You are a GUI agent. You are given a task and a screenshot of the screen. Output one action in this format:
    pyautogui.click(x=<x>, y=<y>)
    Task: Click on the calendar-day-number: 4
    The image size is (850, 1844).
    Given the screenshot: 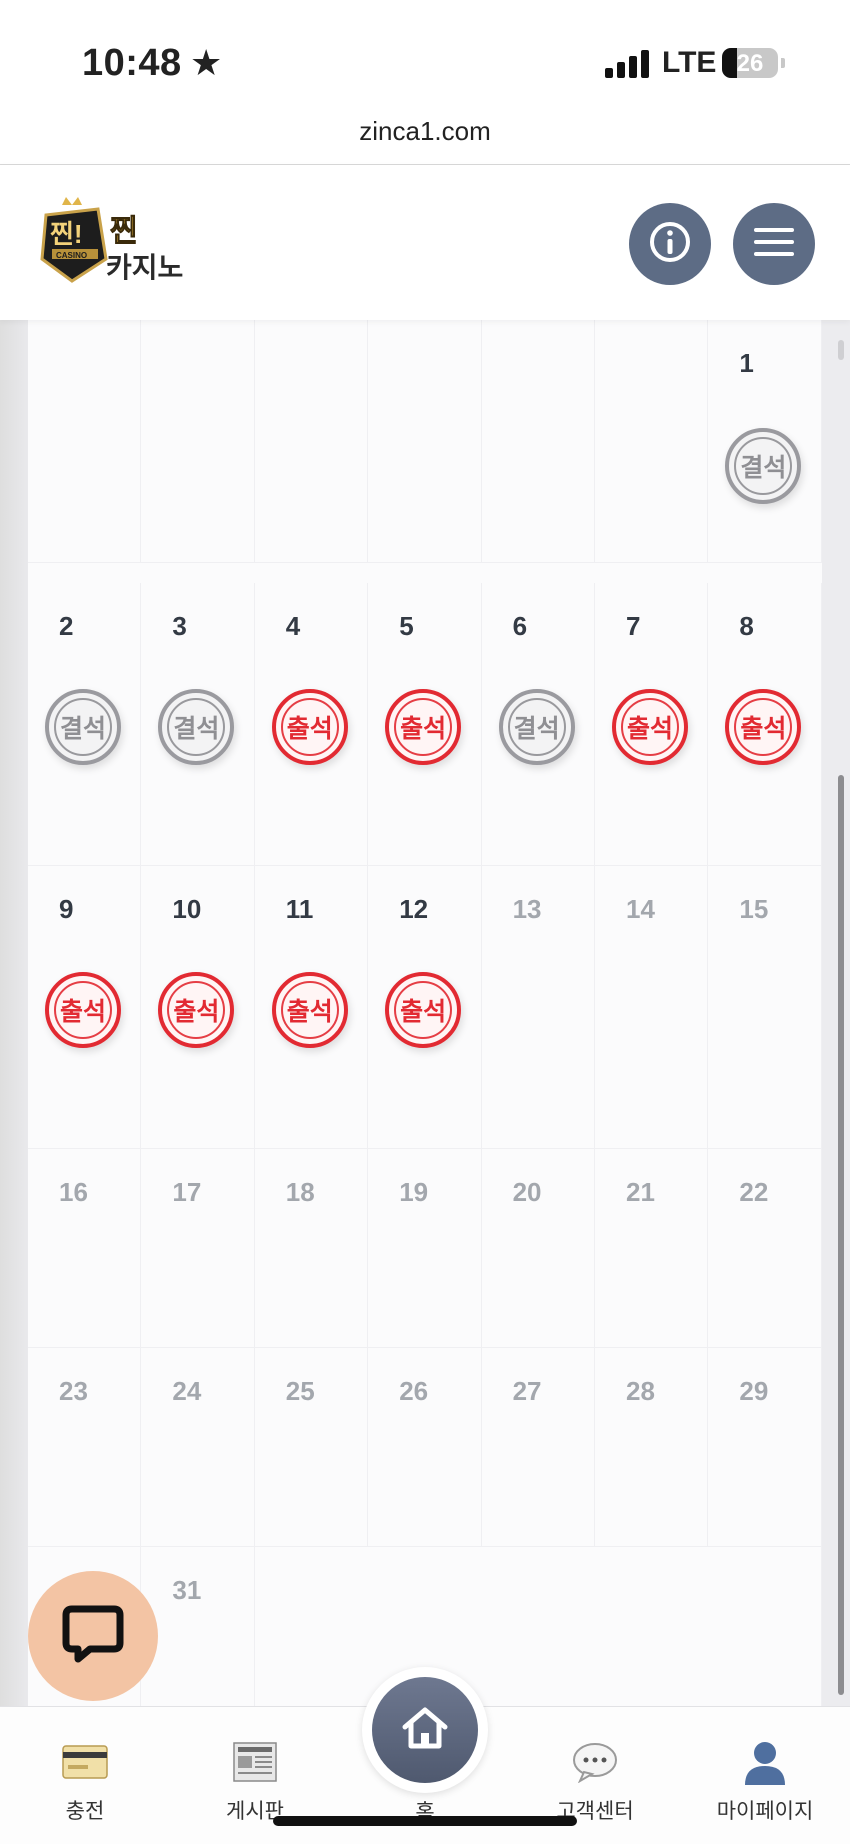 What is the action you would take?
    pyautogui.click(x=293, y=626)
    